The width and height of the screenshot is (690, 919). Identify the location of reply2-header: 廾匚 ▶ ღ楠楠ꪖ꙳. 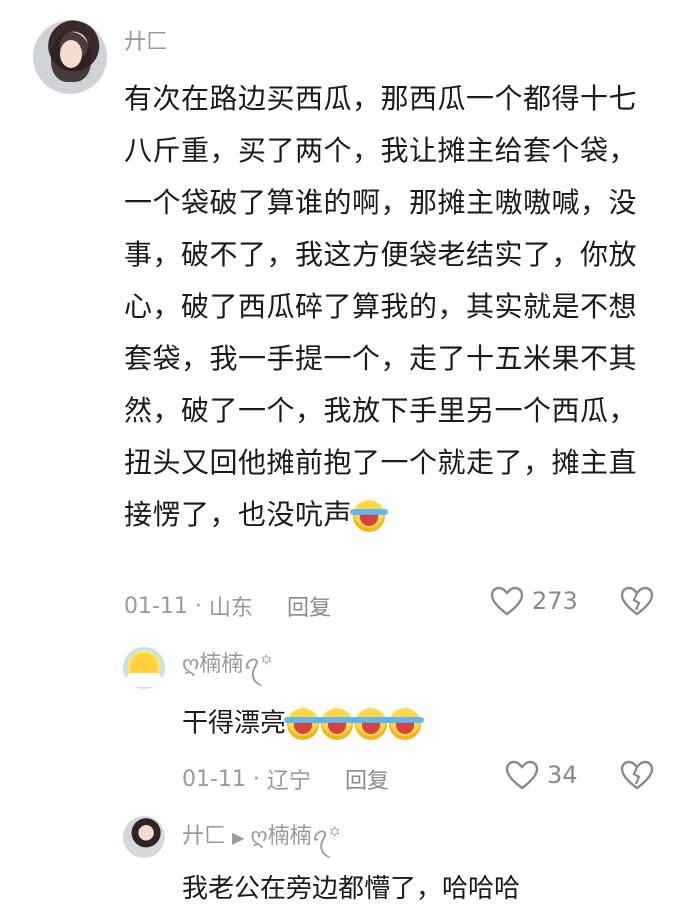
(261, 837).